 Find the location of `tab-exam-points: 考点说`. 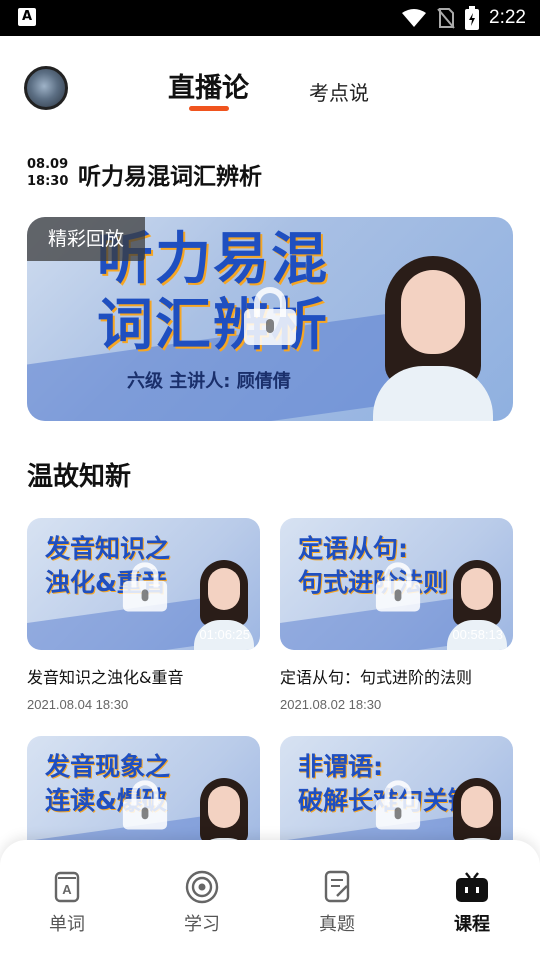

tab-exam-points: 考点说 is located at coordinates (339, 91).